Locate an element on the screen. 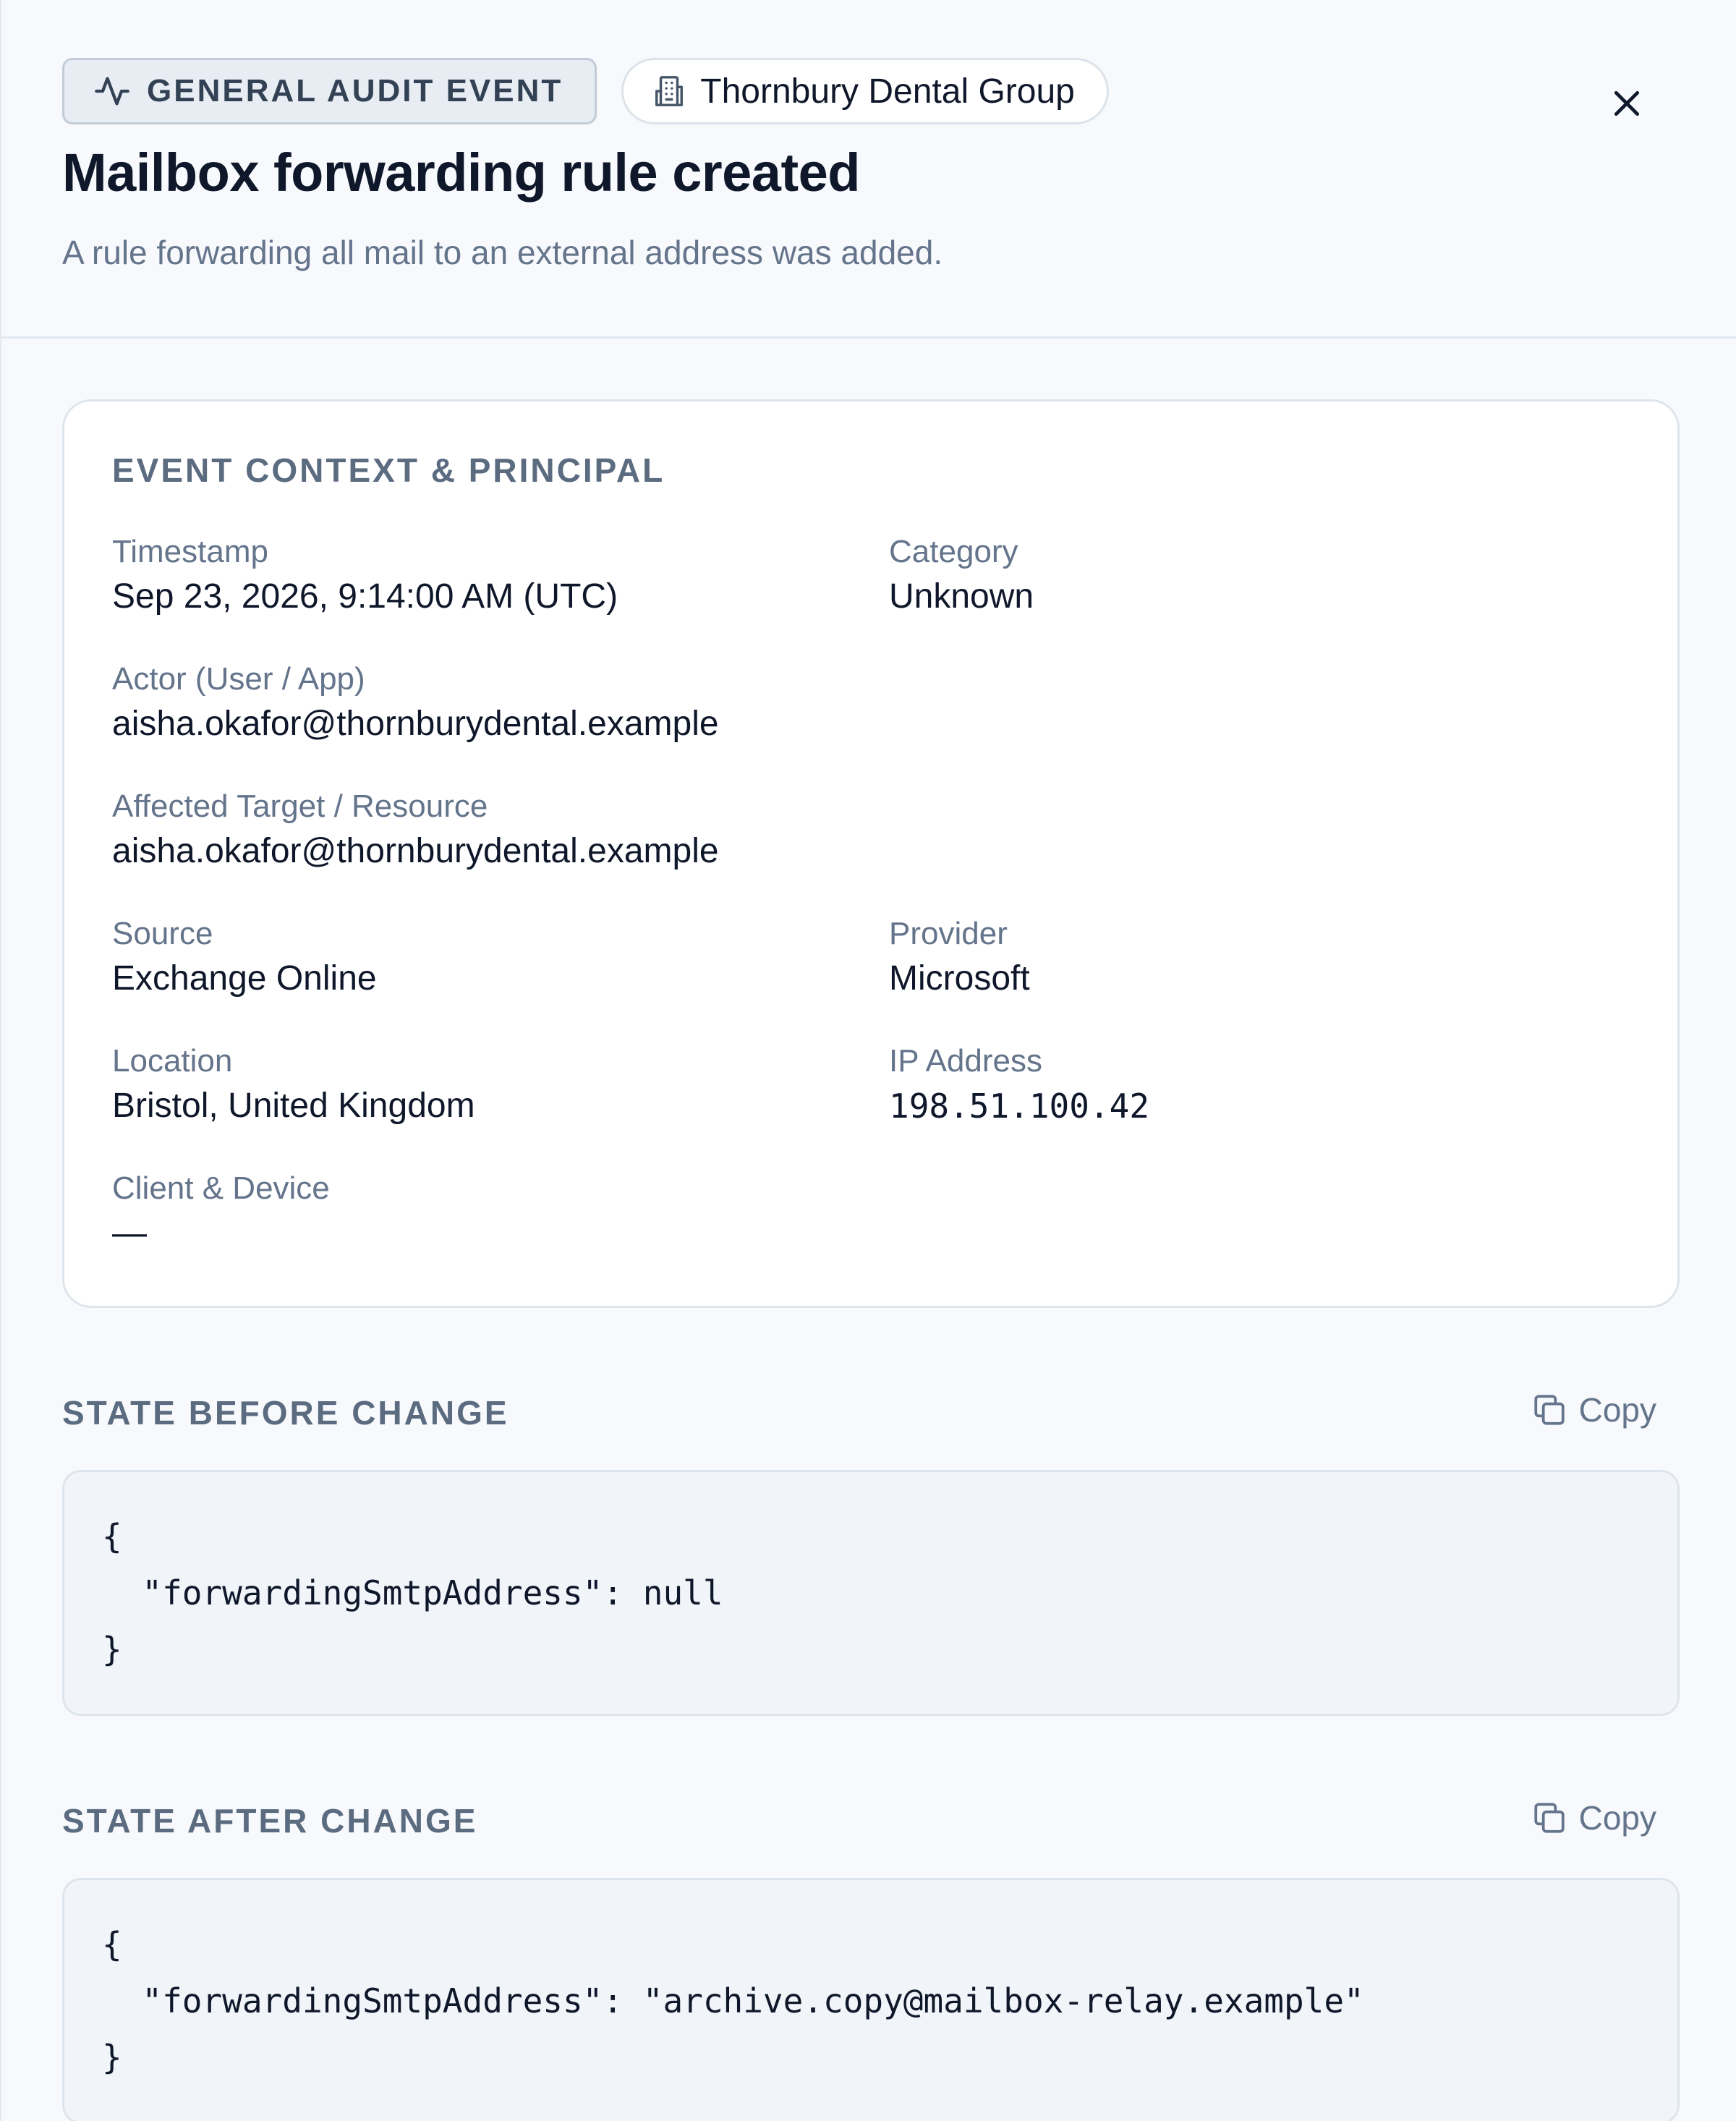 This screenshot has width=1736, height=2121. event-type-badge: GENERAL AUDIT EVENT is located at coordinates (330, 91).